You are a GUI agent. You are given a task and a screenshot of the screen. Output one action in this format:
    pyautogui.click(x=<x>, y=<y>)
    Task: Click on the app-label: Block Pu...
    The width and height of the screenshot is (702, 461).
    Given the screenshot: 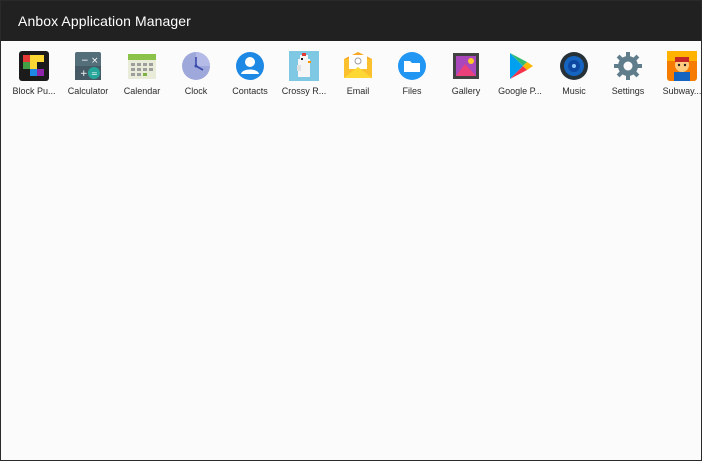 What is the action you would take?
    pyautogui.click(x=34, y=91)
    